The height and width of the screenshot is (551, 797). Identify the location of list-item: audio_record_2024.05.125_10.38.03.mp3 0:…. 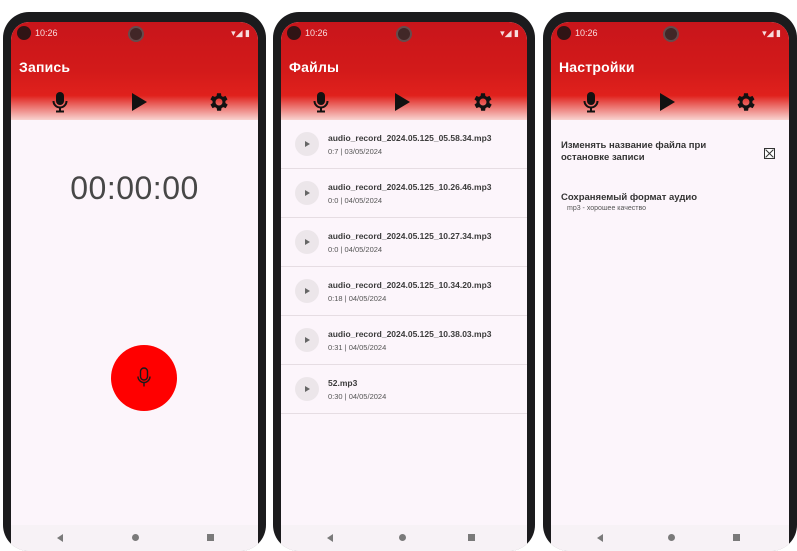
(404, 340).